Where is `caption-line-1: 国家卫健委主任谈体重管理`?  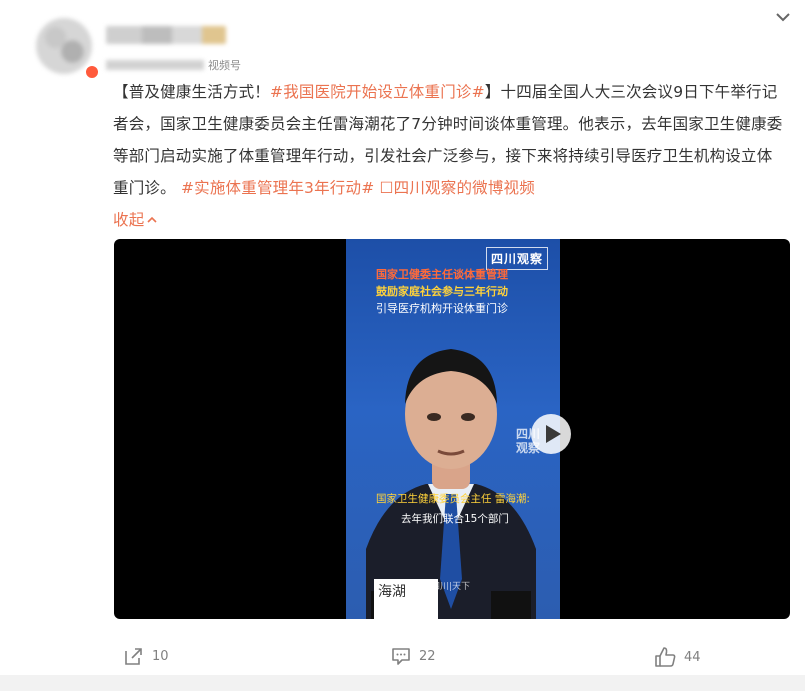 caption-line-1: 国家卫健委主任谈体重管理 is located at coordinates (442, 274).